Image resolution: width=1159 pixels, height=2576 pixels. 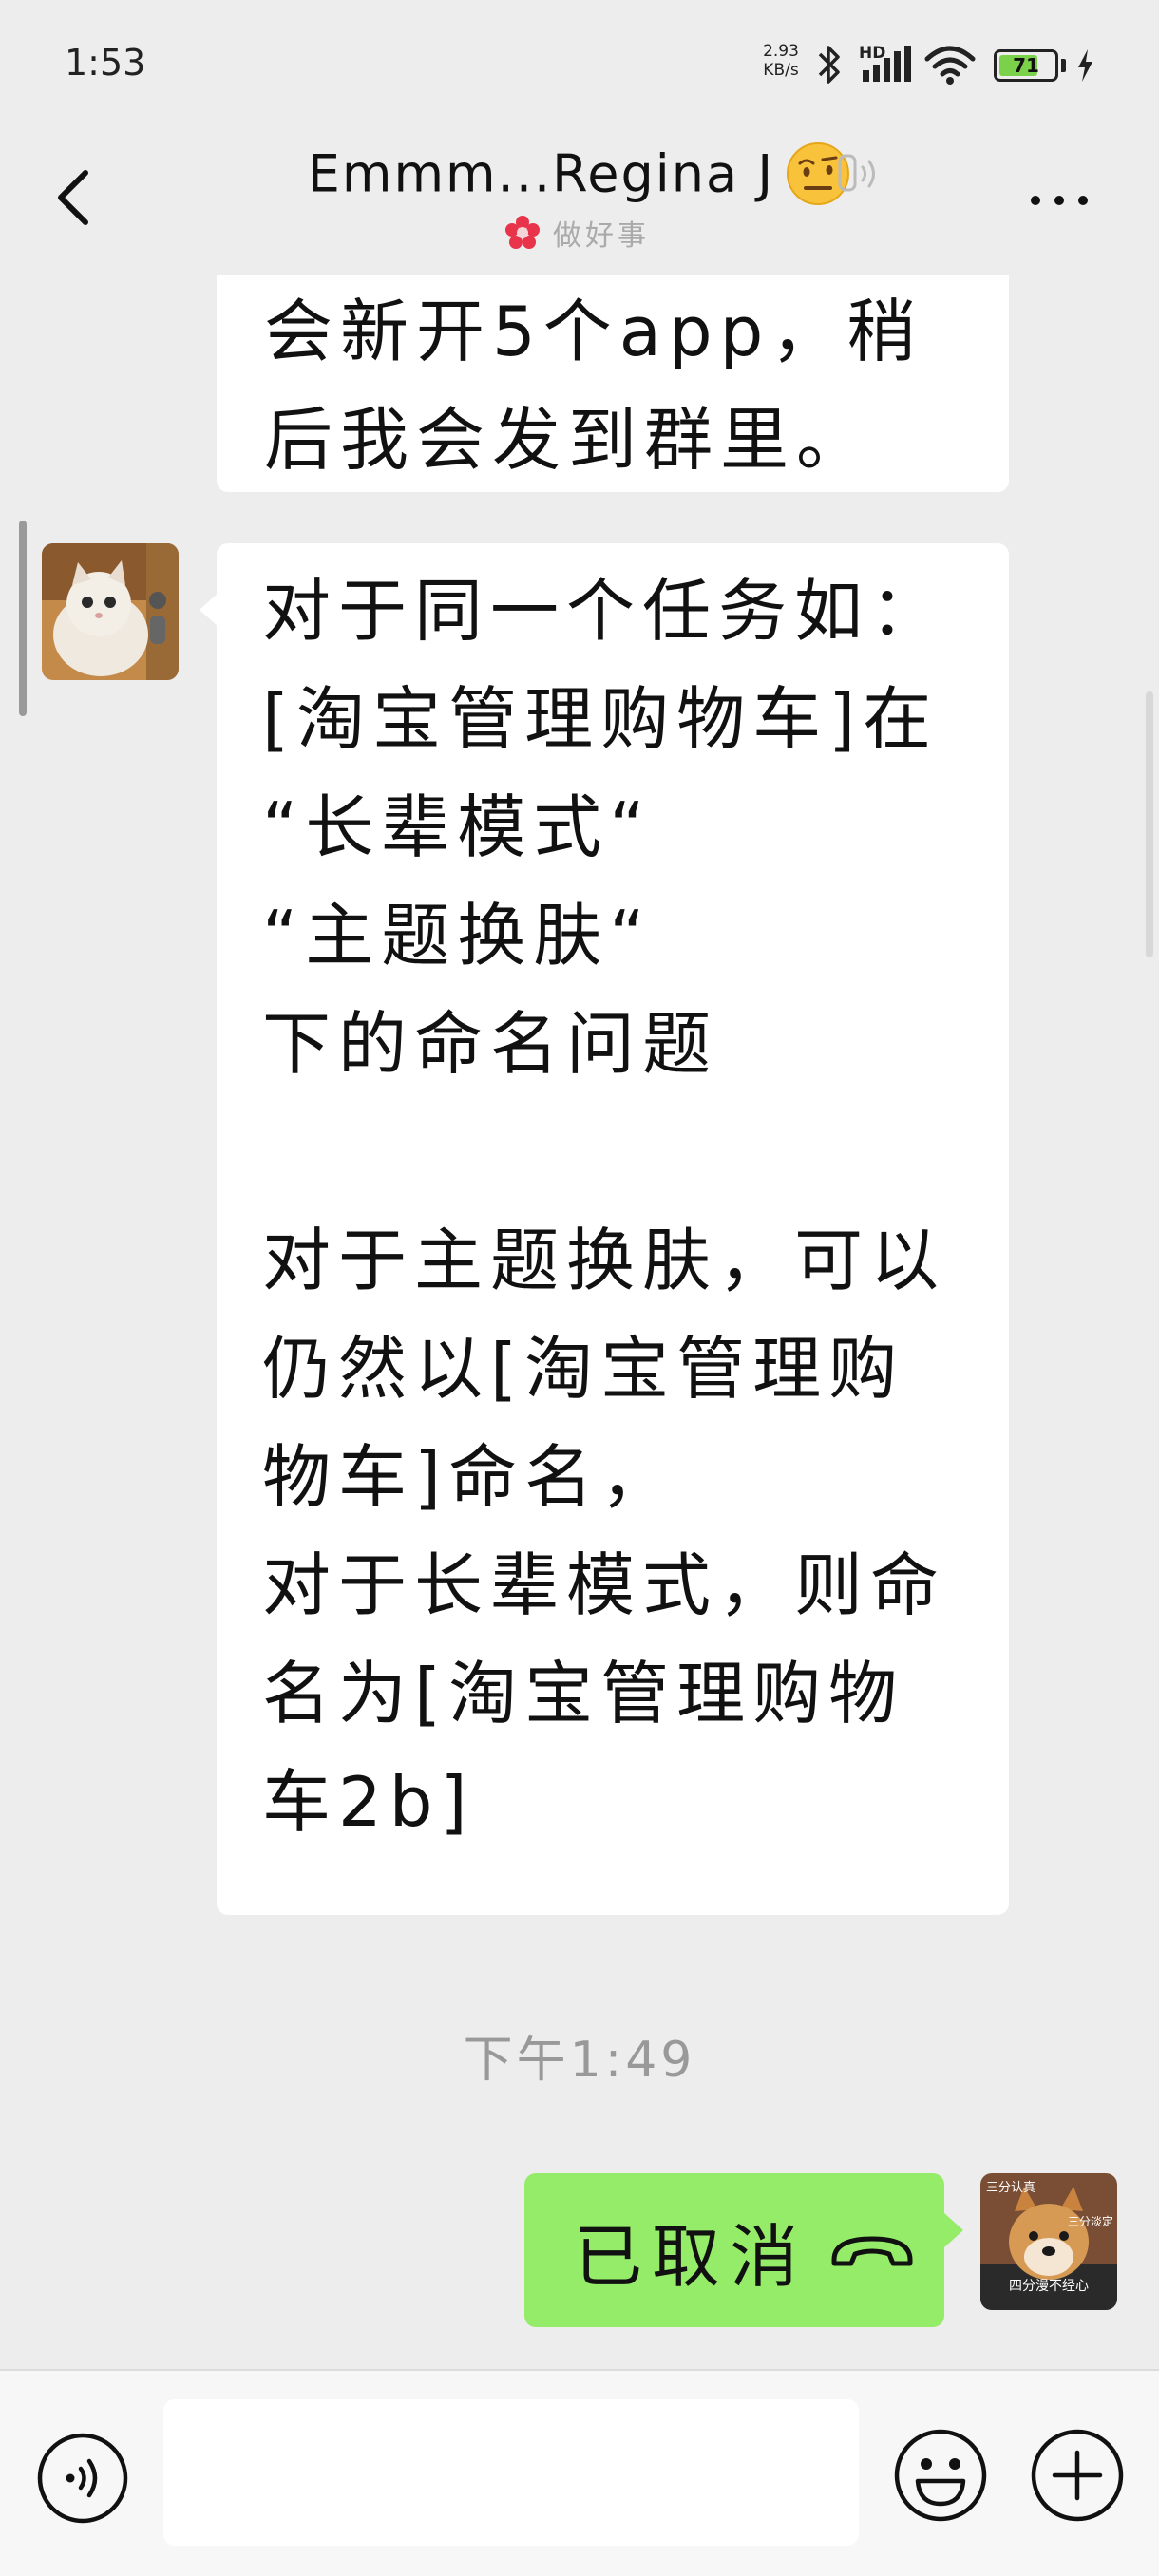 I want to click on signal-icon, so click(x=887, y=64).